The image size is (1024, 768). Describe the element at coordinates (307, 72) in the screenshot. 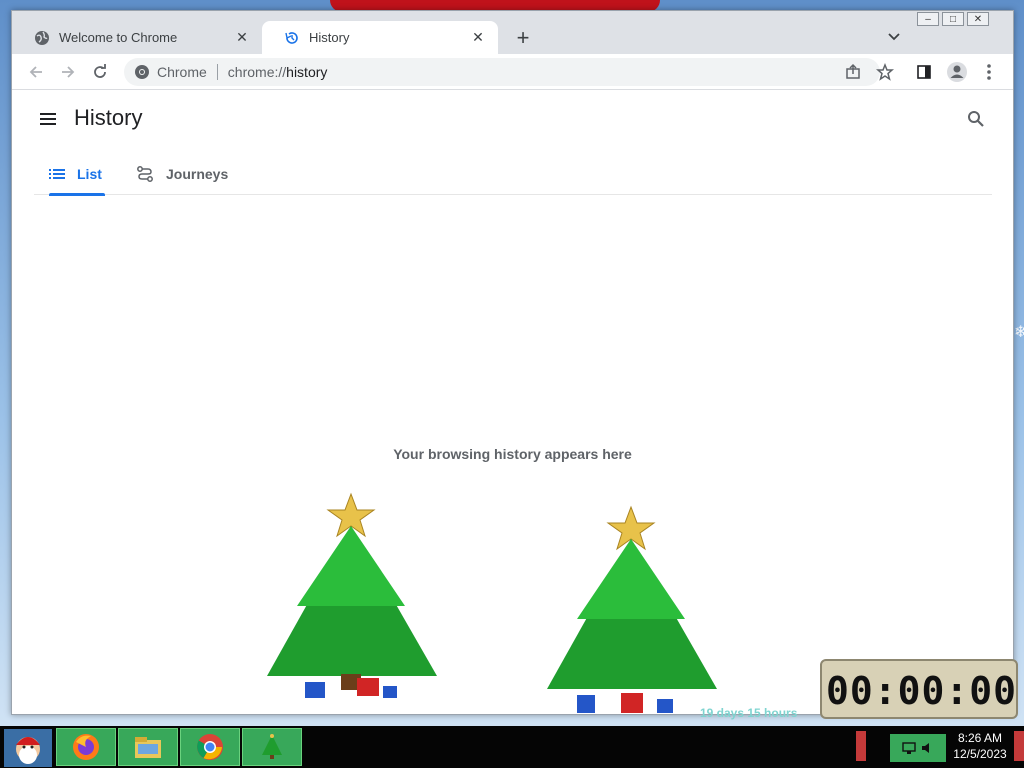

I see `url-path: history` at that location.